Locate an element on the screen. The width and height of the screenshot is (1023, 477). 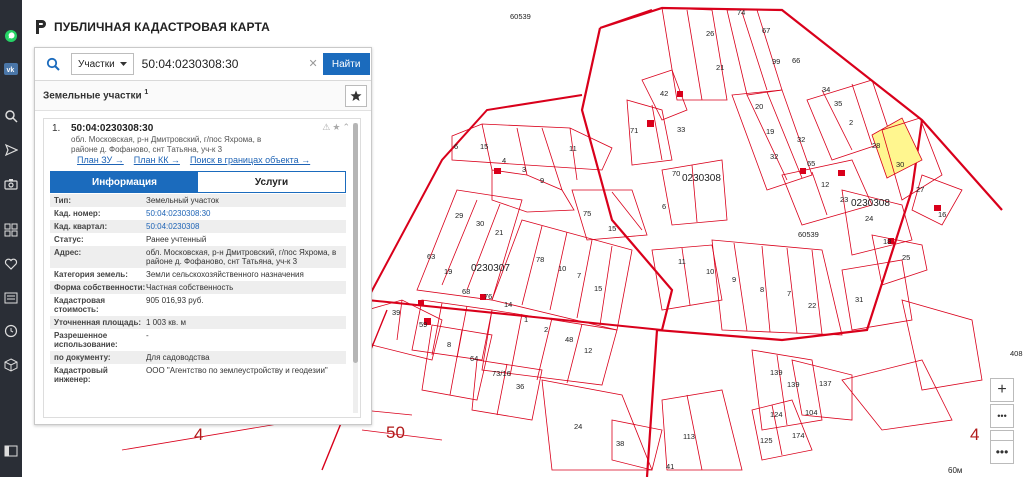
app-title: ПУБЛИЧНАЯ КАДАСТРОВАЯ КАРТА is located at coordinates (162, 27).